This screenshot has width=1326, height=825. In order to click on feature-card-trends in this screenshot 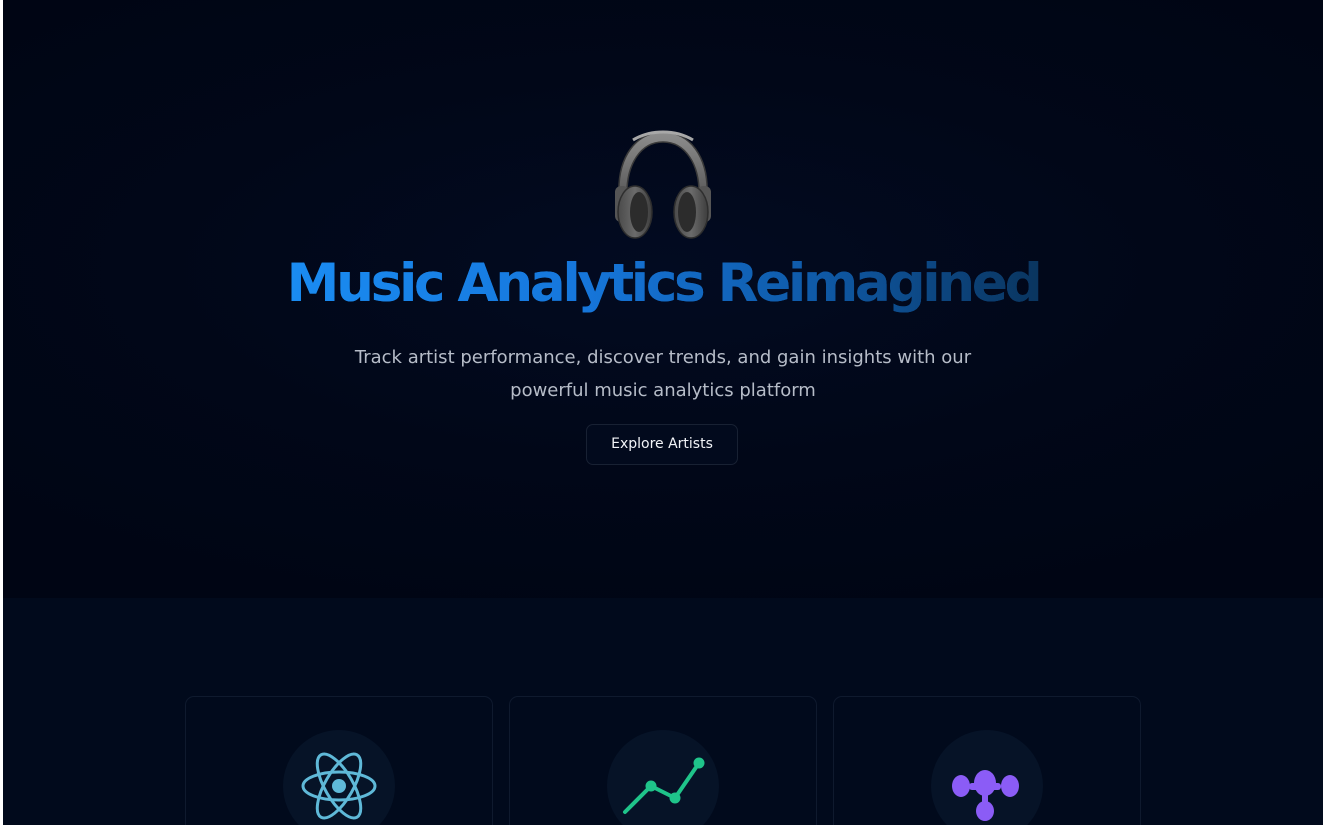, I will do `click(663, 760)`.